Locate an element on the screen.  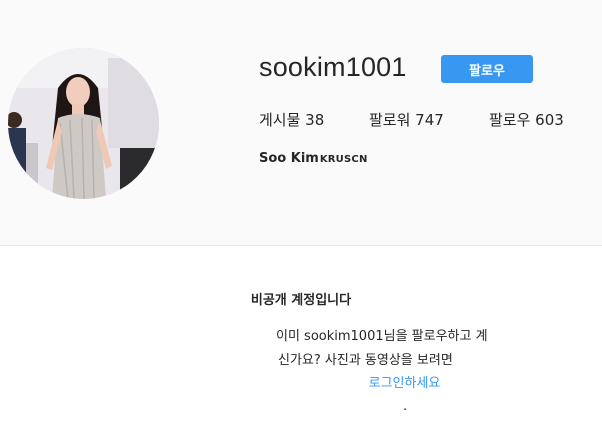
posts-count: 게시물 38 is located at coordinates (292, 120).